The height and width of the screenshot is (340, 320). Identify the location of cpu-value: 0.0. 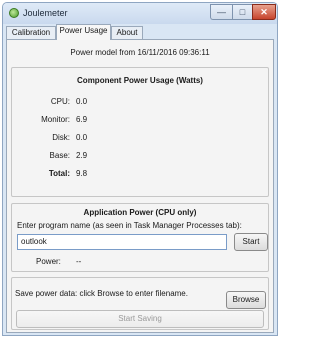
(82, 101).